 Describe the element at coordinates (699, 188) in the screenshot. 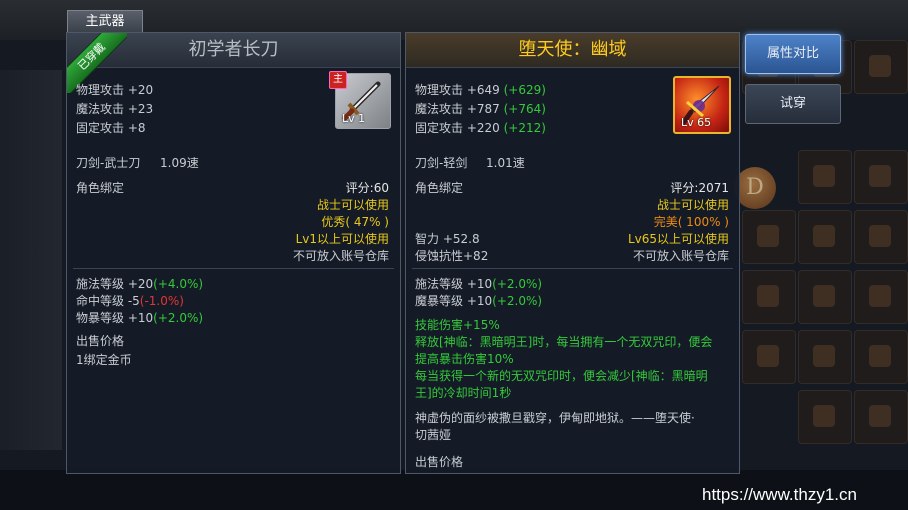

I see `item-score: 评分:2071` at that location.